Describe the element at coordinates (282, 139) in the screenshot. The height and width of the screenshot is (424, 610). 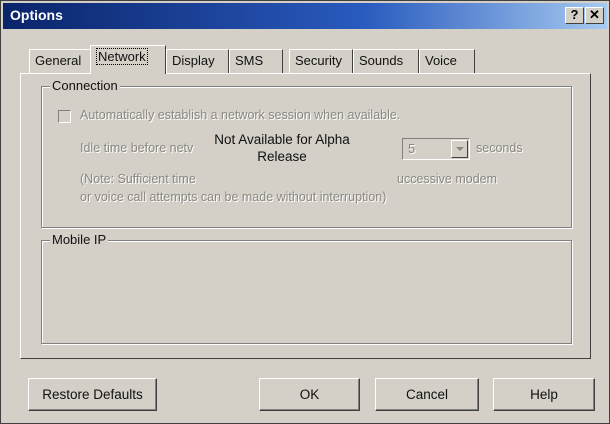
I see `alpha-notice-line1: Not Available for Alpha` at that location.